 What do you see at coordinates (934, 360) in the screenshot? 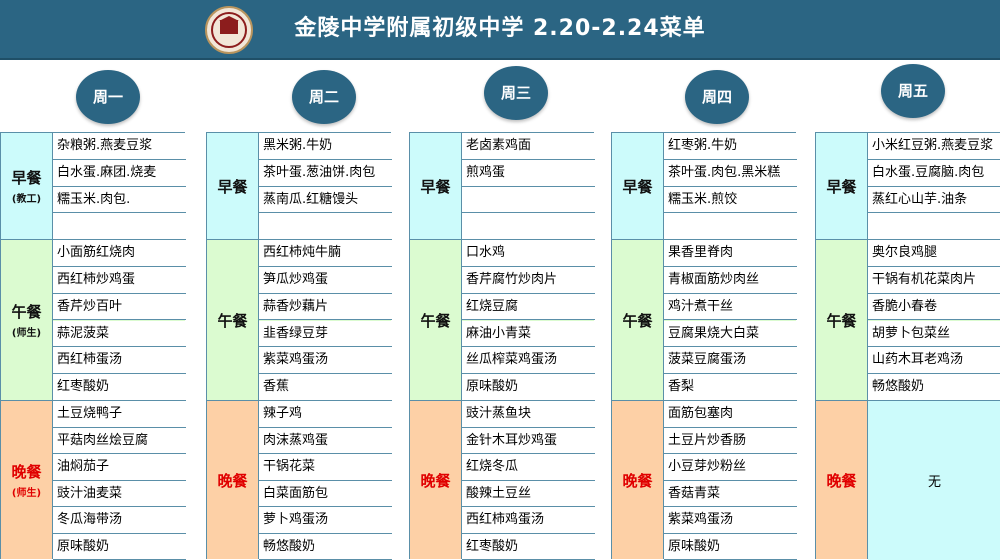
I see `menu-item: 山药木耳老鸡汤` at bounding box center [934, 360].